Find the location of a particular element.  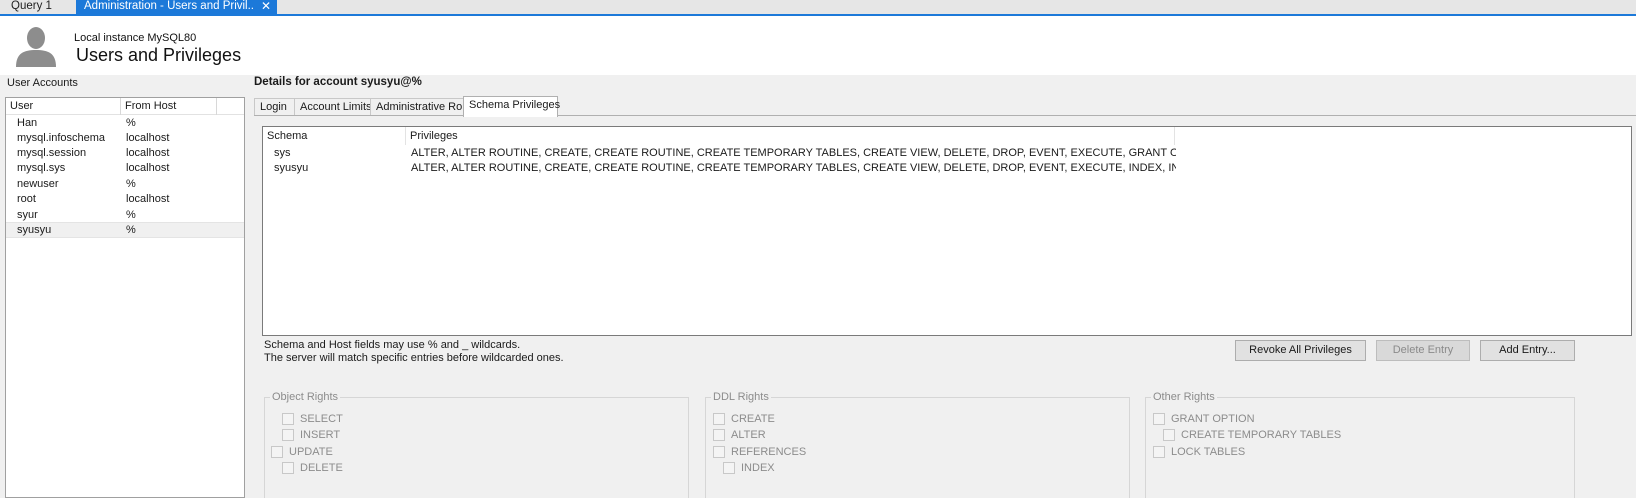

list-header: User From Host is located at coordinates (125, 106).